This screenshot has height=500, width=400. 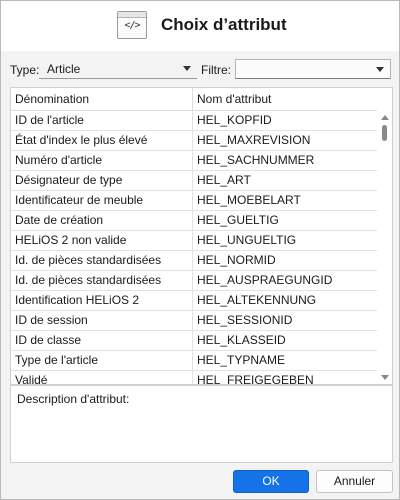 What do you see at coordinates (25, 70) in the screenshot?
I see `type-label: Type:` at bounding box center [25, 70].